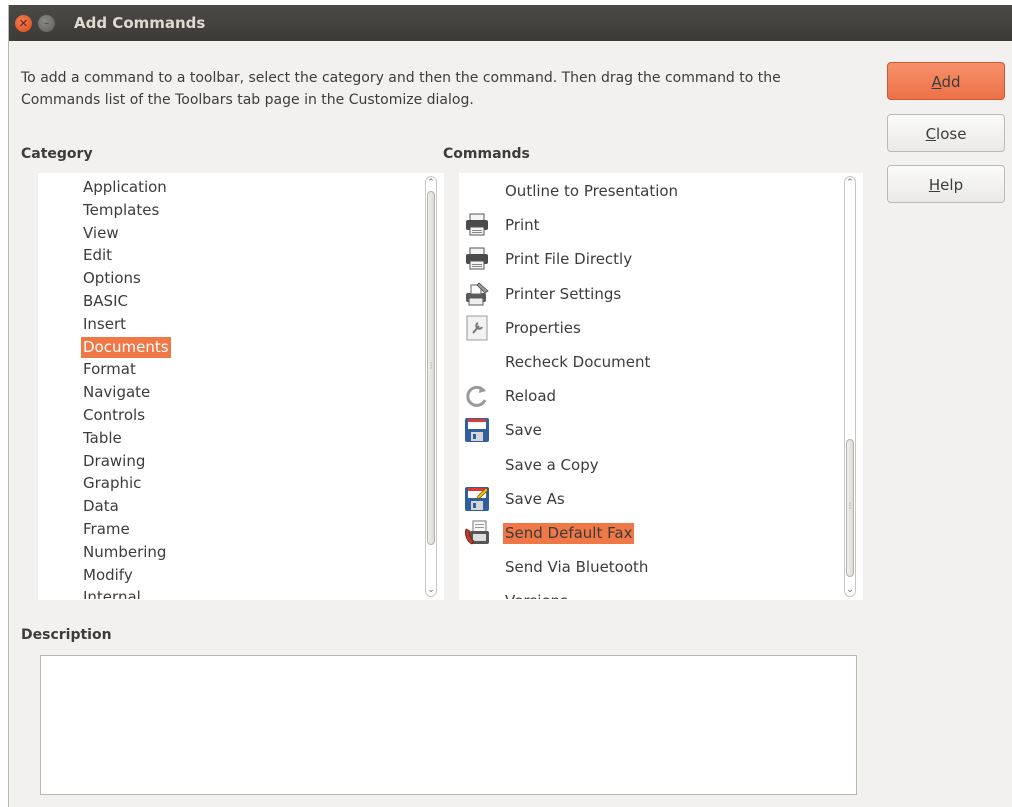  What do you see at coordinates (105, 301) in the screenshot?
I see `category-item: BASIC` at bounding box center [105, 301].